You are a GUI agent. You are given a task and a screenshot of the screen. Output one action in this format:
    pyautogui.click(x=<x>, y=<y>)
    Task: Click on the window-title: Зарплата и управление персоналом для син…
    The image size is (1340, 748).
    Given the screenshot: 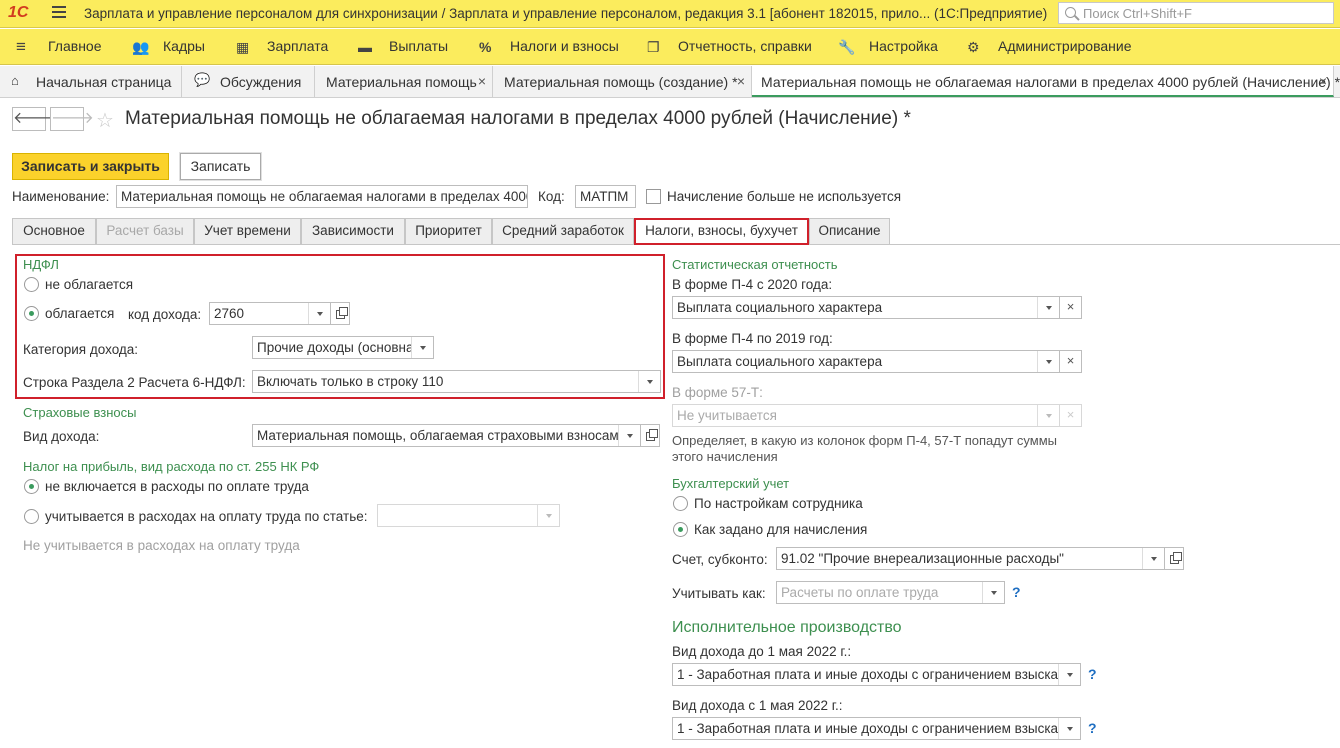 What is the action you would take?
    pyautogui.click(x=566, y=13)
    